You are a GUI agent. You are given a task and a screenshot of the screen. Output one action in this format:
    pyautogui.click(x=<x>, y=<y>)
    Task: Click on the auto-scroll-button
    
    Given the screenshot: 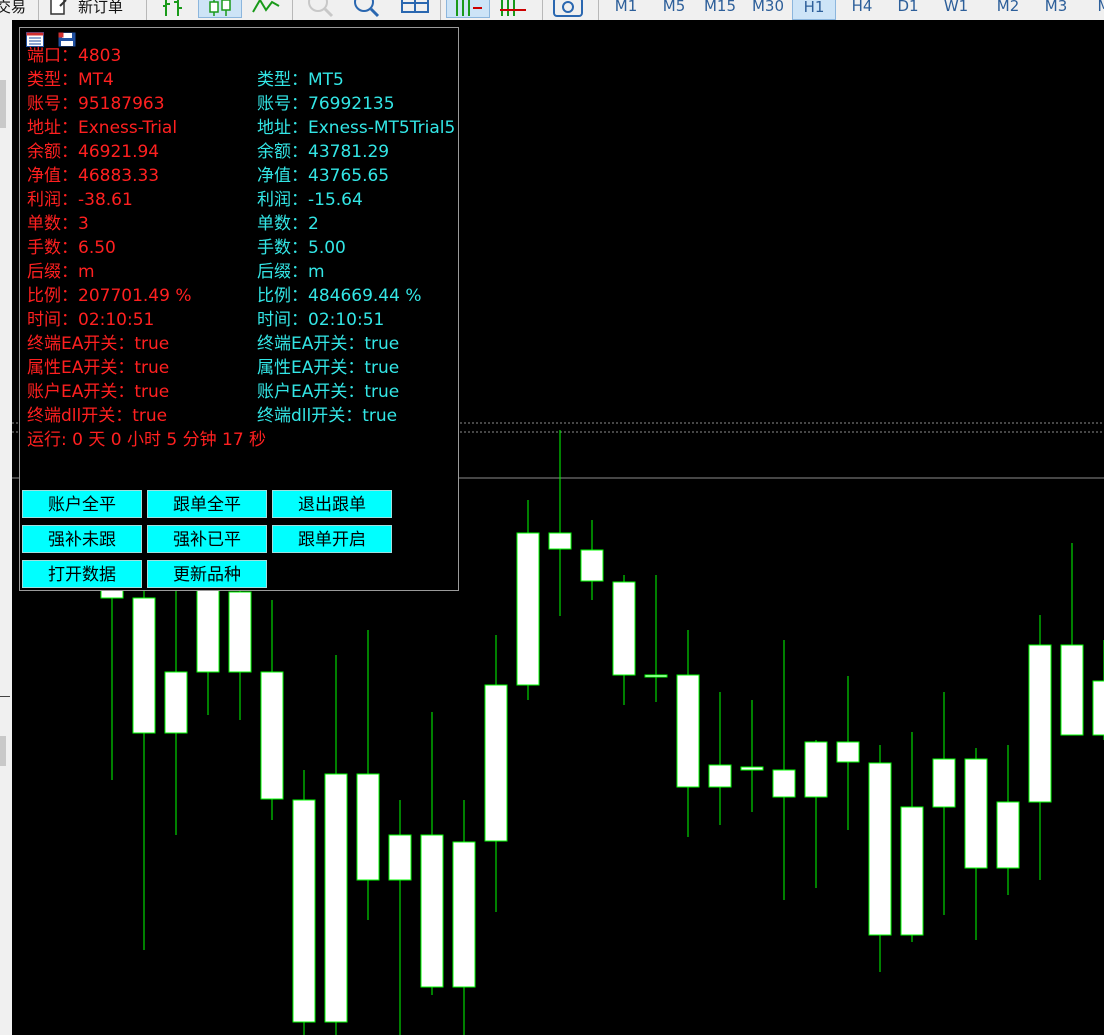 What is the action you would take?
    pyautogui.click(x=468, y=9)
    